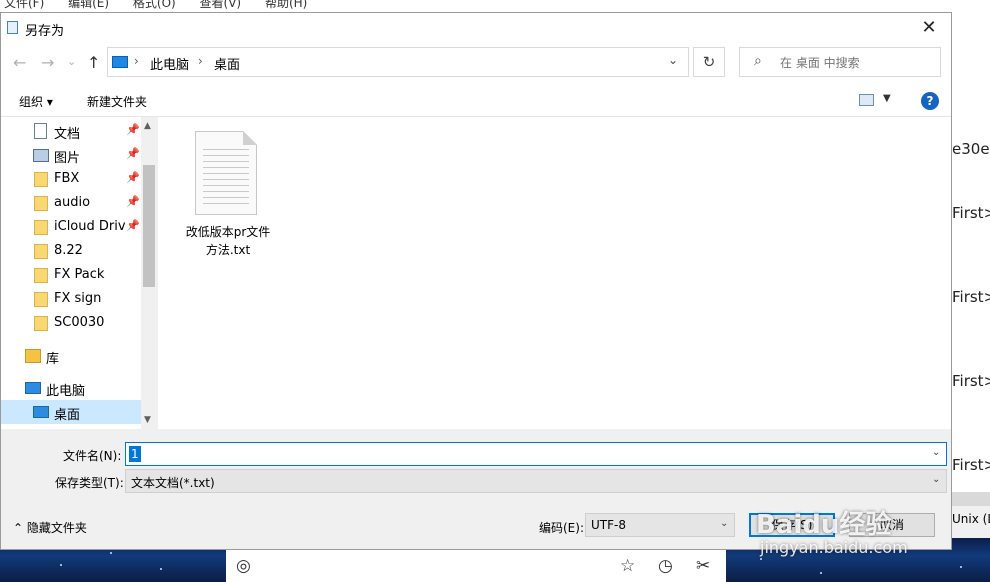 The width and height of the screenshot is (990, 582). I want to click on scrollbar-thumb, so click(149, 226).